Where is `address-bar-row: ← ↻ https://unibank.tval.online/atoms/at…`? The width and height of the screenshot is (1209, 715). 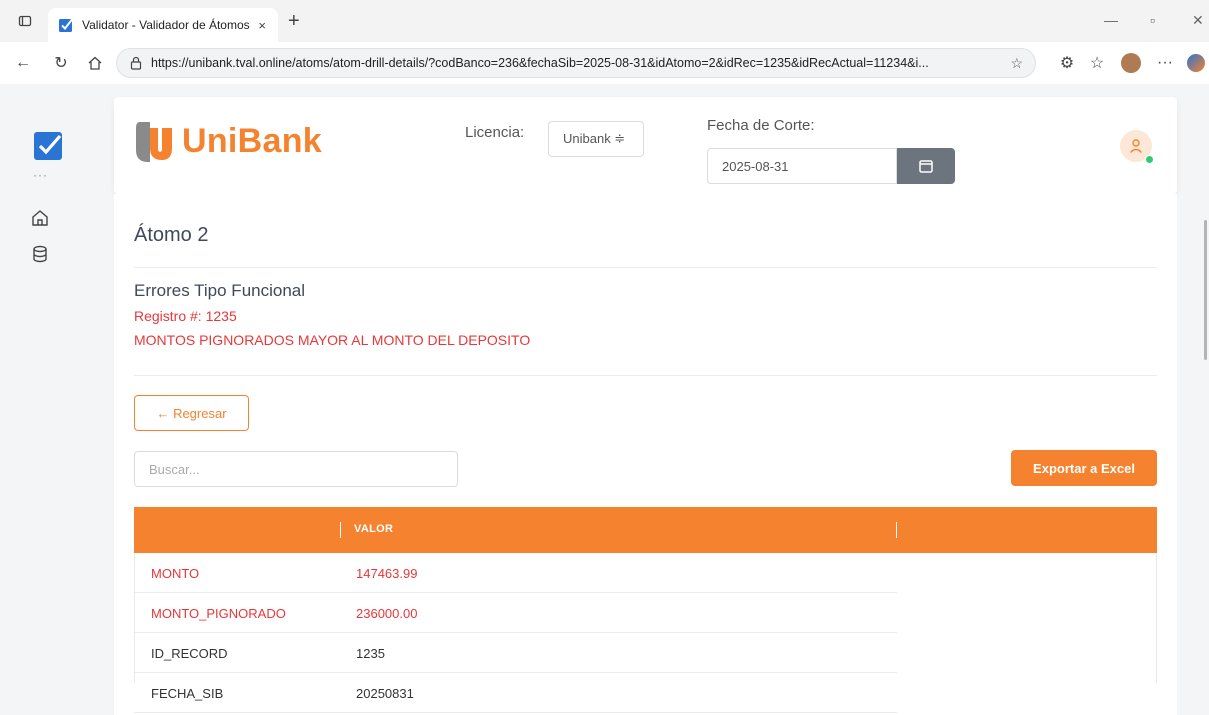 address-bar-row: ← ↻ https://unibank.tval.online/atoms/at… is located at coordinates (604, 63).